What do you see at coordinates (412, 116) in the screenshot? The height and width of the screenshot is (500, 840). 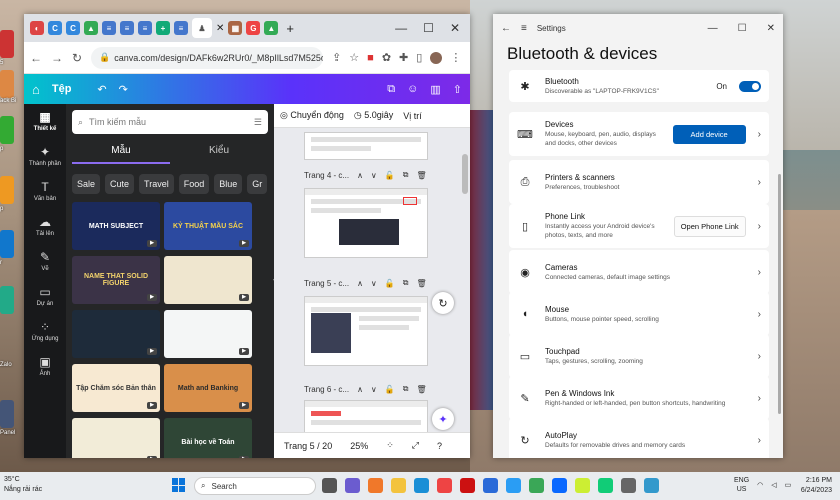 I see `position-button: Vị trí` at bounding box center [412, 116].